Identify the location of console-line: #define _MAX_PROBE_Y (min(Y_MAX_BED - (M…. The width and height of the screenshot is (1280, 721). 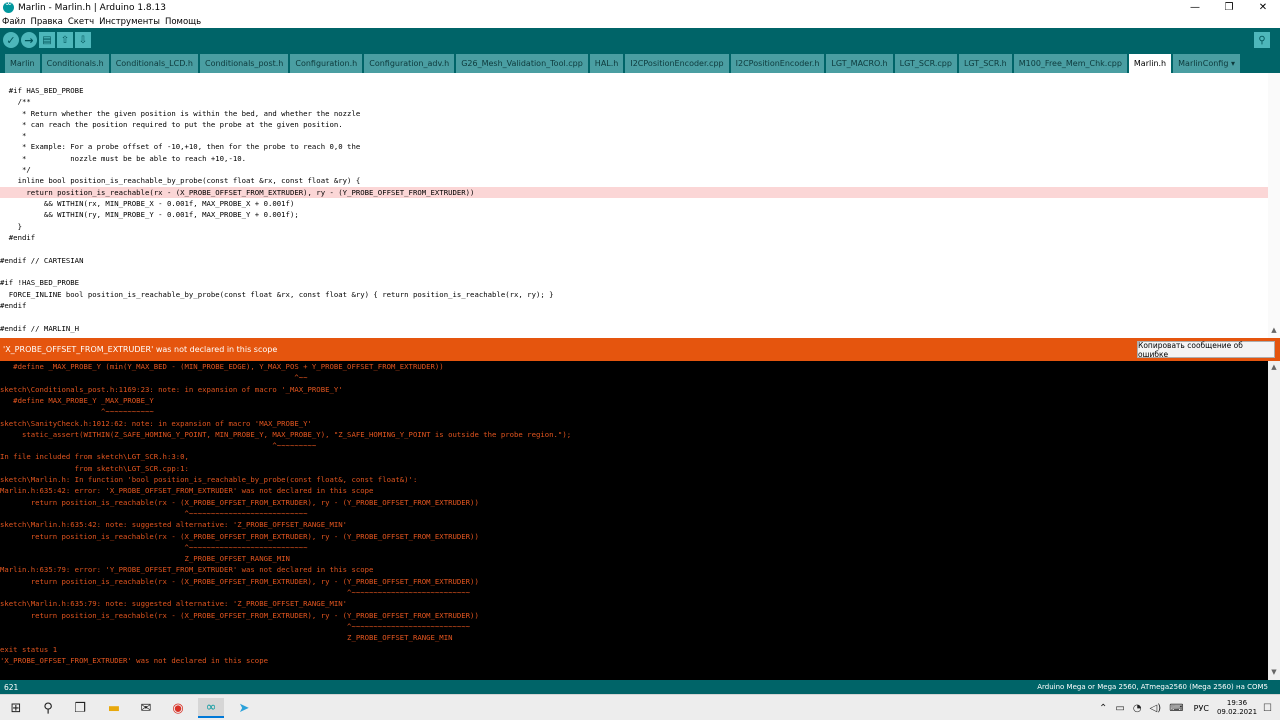
(222, 366).